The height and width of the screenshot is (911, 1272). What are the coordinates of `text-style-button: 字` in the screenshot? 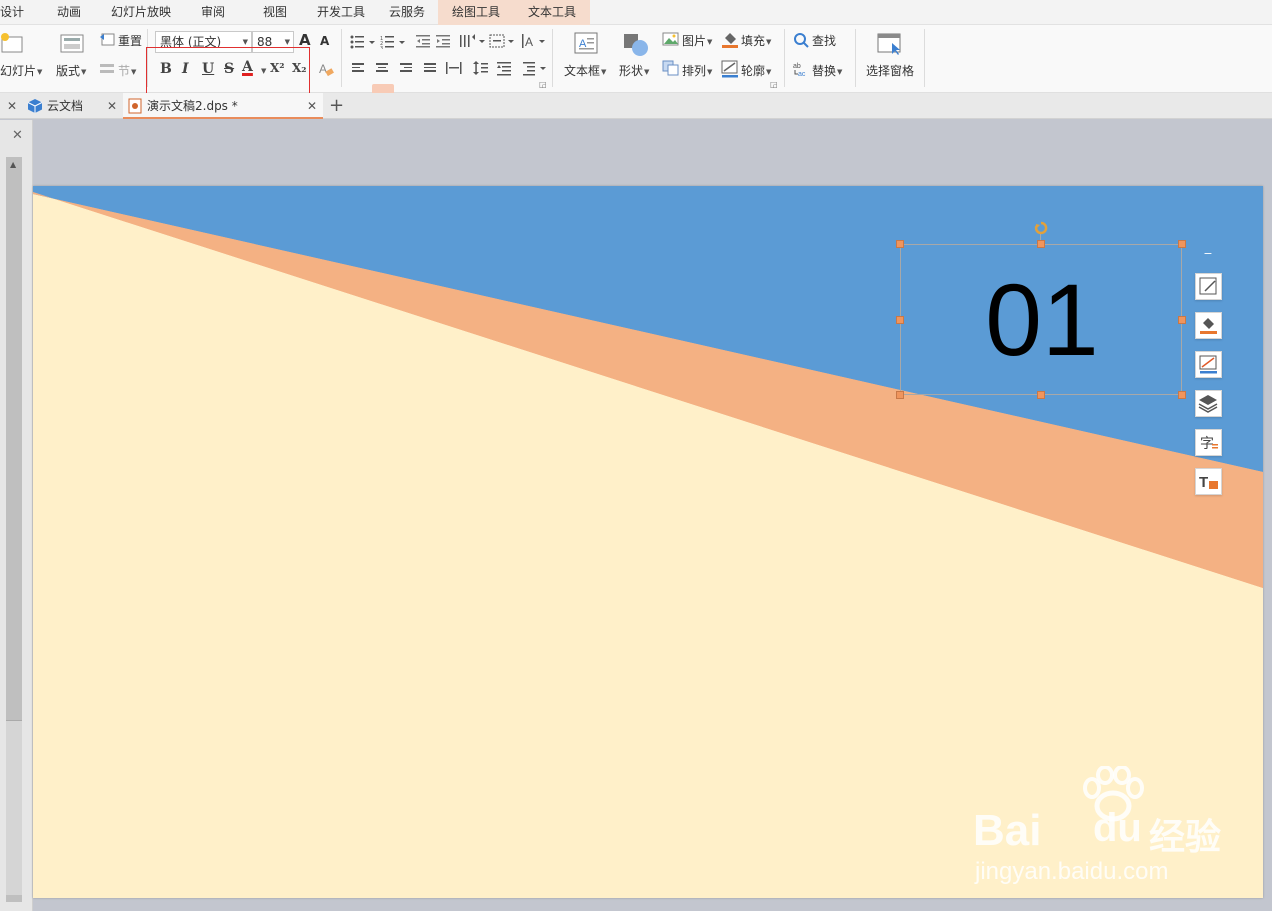 It's located at (1208, 442).